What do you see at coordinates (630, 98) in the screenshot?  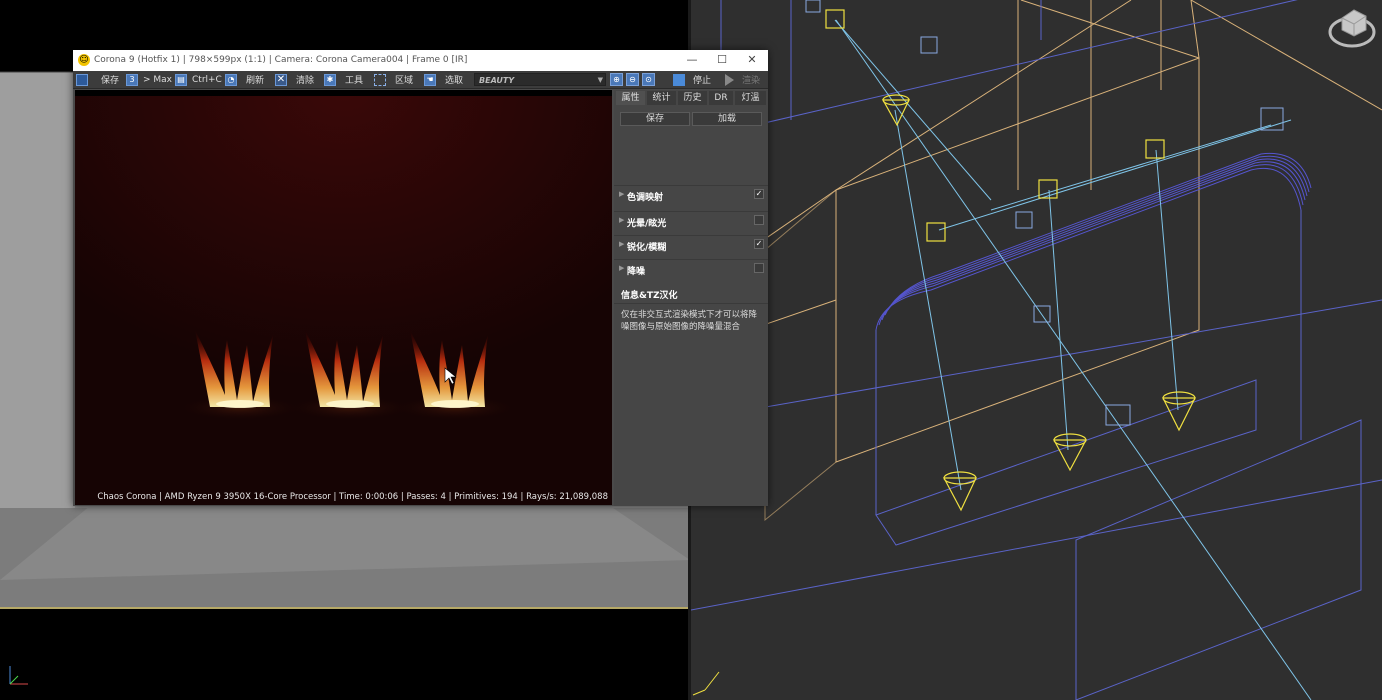 I see `tab-properties: 属性` at bounding box center [630, 98].